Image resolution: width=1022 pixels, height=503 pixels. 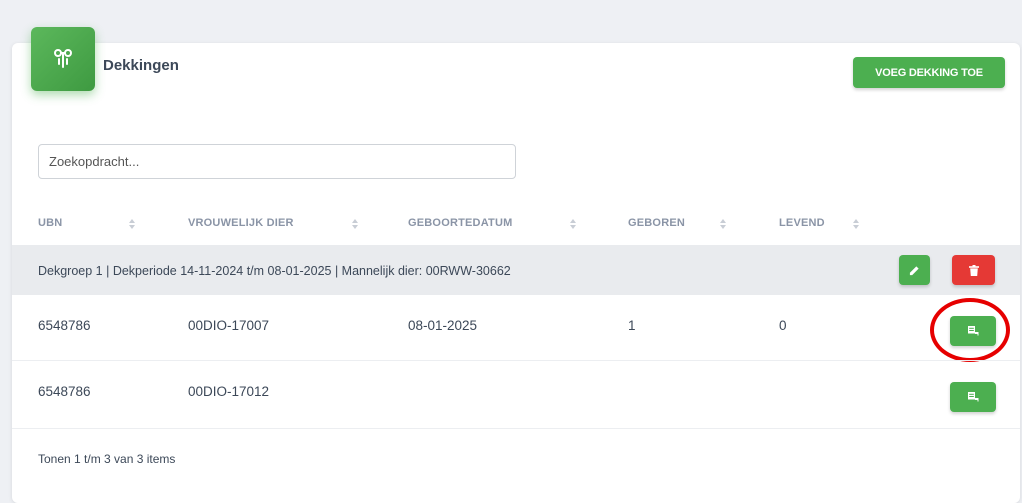 What do you see at coordinates (50, 223) in the screenshot?
I see `column-header-ubn: UBN` at bounding box center [50, 223].